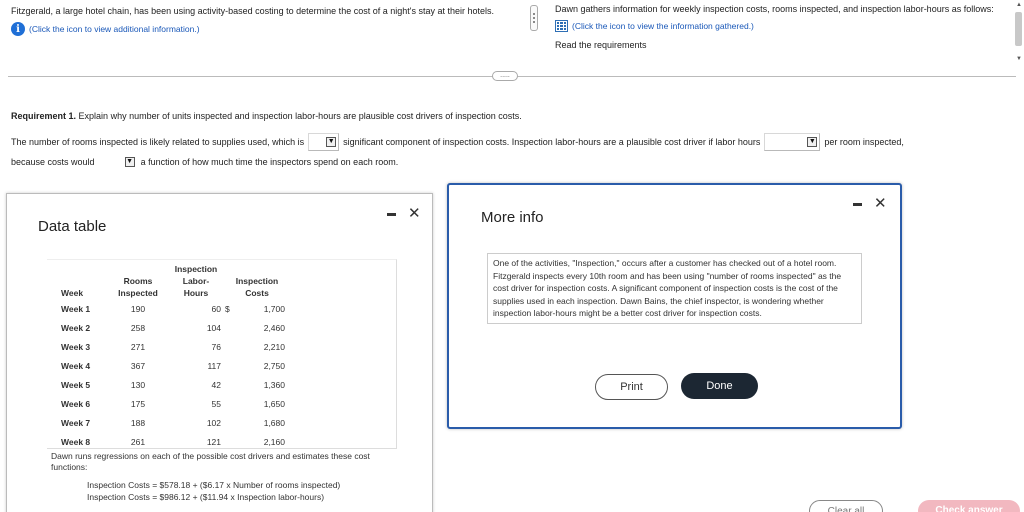 This screenshot has height=512, width=1024. What do you see at coordinates (213, 441) in the screenshot?
I see `hours-cell: 121` at bounding box center [213, 441].